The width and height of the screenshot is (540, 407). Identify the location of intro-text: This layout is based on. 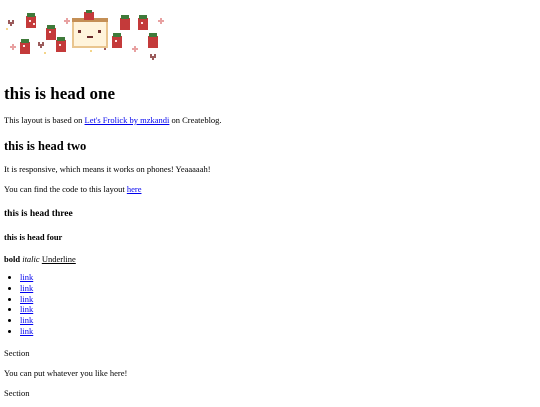
(44, 120).